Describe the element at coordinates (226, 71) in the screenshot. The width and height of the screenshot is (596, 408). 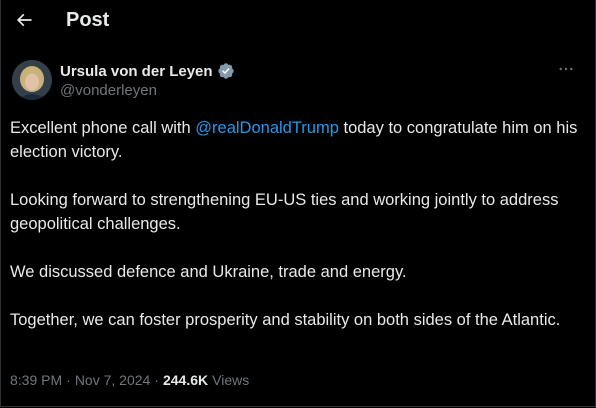
I see `verified-badge-icon` at that location.